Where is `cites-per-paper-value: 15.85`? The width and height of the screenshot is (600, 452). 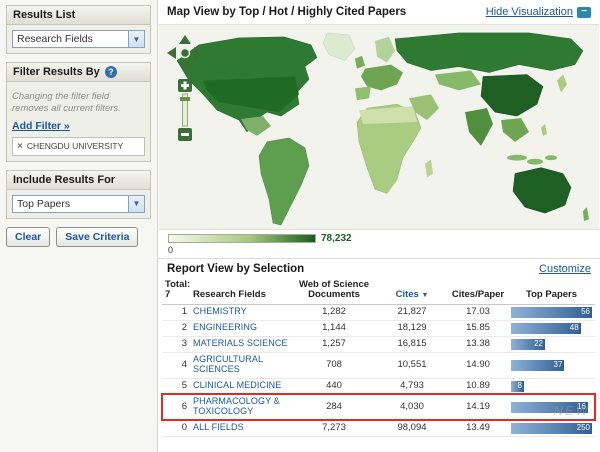 cites-per-paper-value: 15.85 is located at coordinates (478, 328).